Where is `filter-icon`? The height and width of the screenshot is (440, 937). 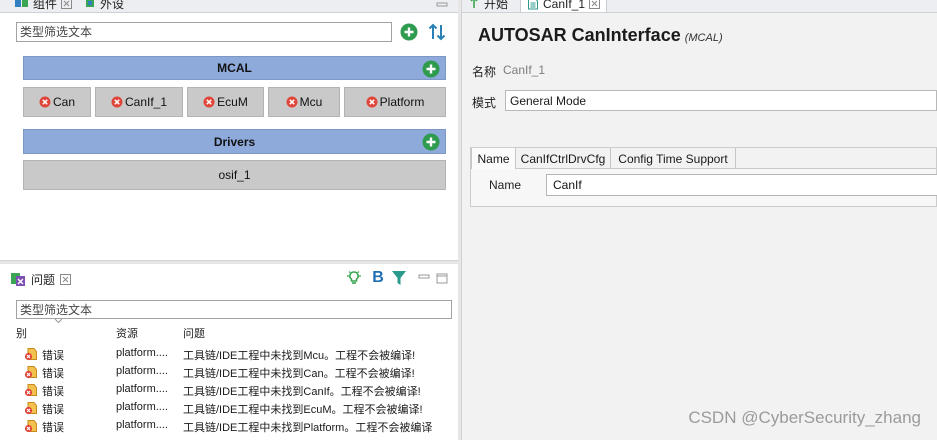
filter-icon is located at coordinates (399, 278).